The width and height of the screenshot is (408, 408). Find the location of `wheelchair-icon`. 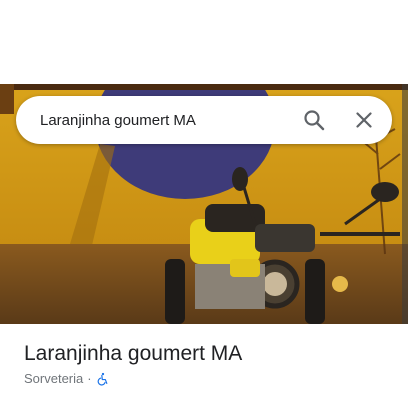

wheelchair-icon is located at coordinates (102, 379).